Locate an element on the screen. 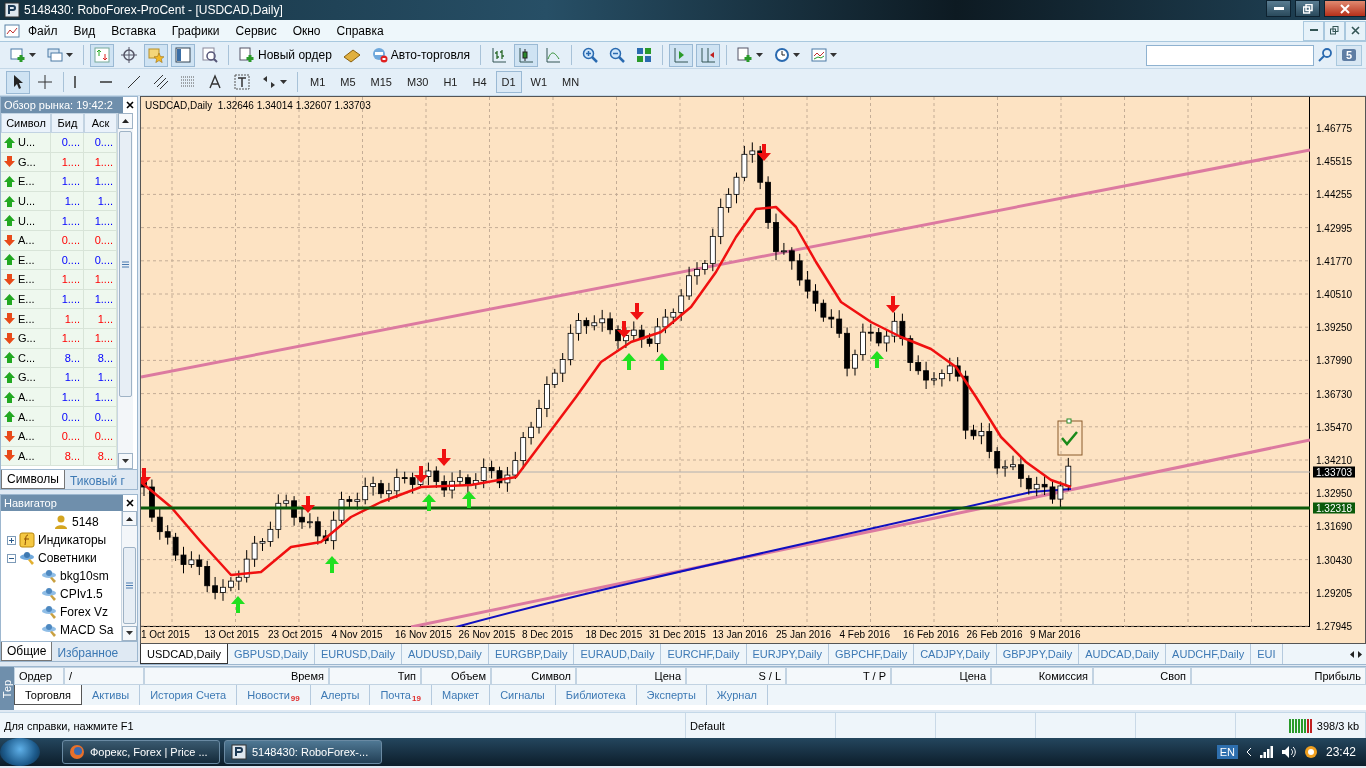 This screenshot has height=768, width=1366. terminal-tab: Эксперты is located at coordinates (671, 695).